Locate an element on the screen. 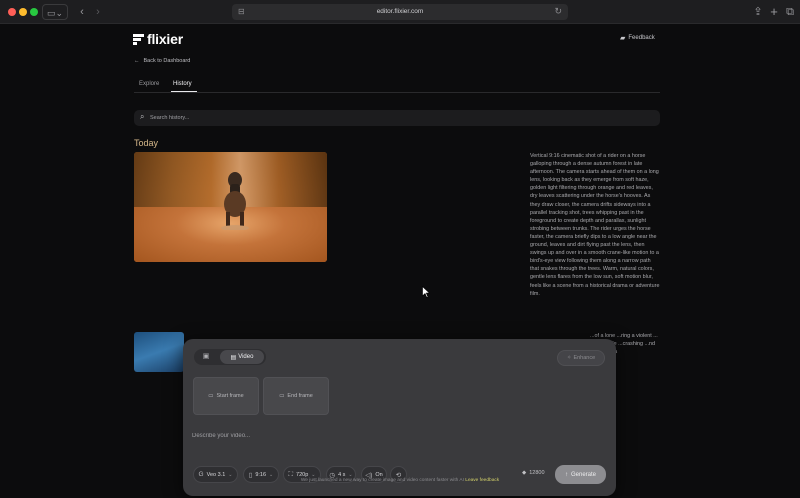  section-title-today: Today is located at coordinates (146, 143).